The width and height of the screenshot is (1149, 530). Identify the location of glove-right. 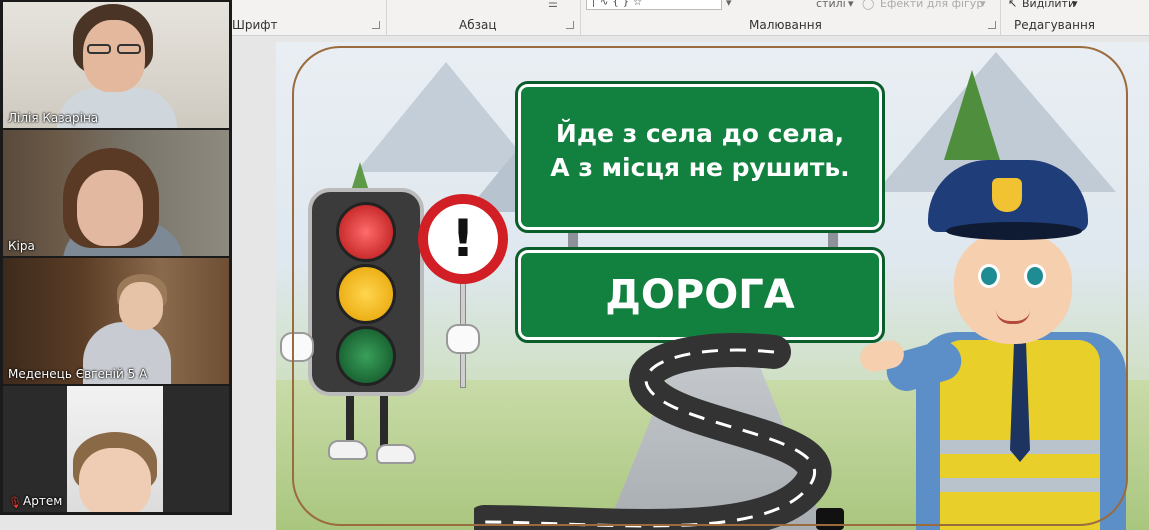
(463, 339).